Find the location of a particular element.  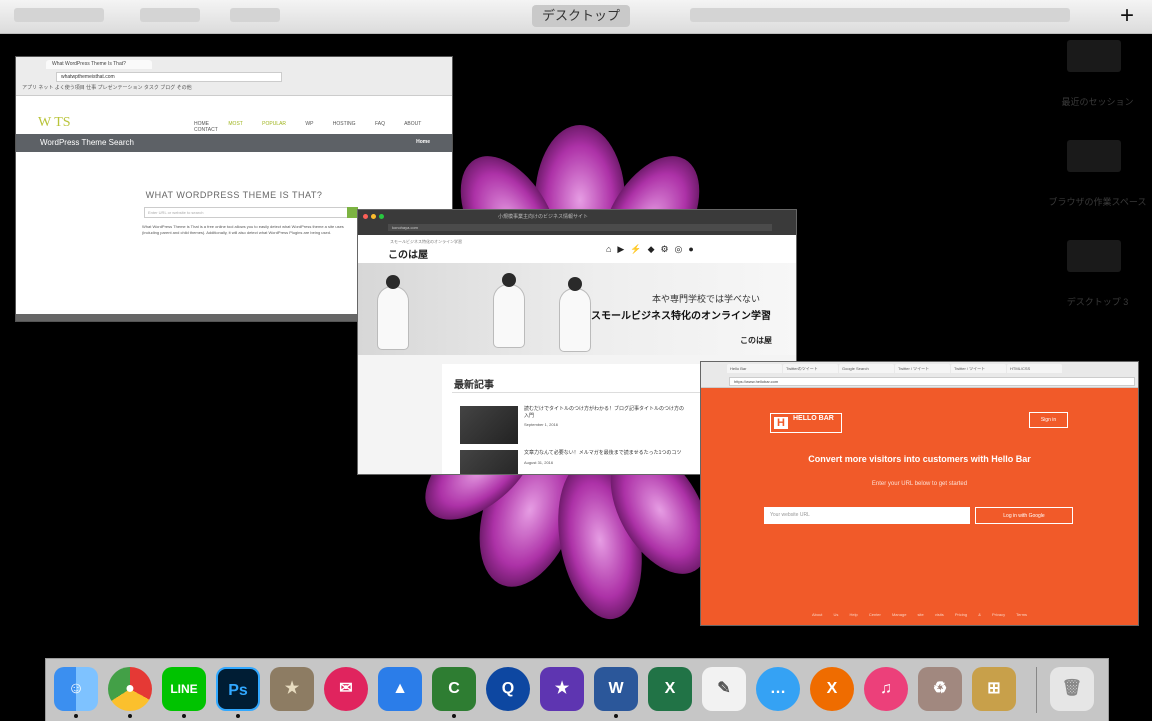

space-label: 最近のセッション is located at coordinates (1097, 102).